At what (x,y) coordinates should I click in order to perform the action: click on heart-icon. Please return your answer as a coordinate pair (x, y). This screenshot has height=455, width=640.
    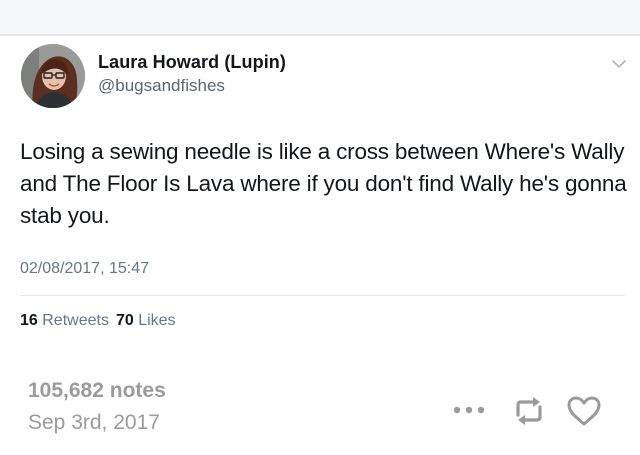
    Looking at the image, I should click on (584, 411).